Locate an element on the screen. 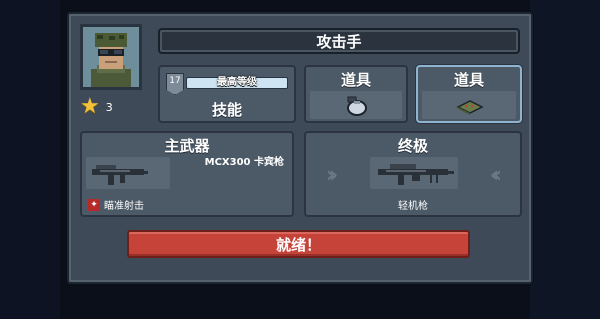 The width and height of the screenshot is (600, 319). chevron-right-icon: ›› is located at coordinates (332, 175).